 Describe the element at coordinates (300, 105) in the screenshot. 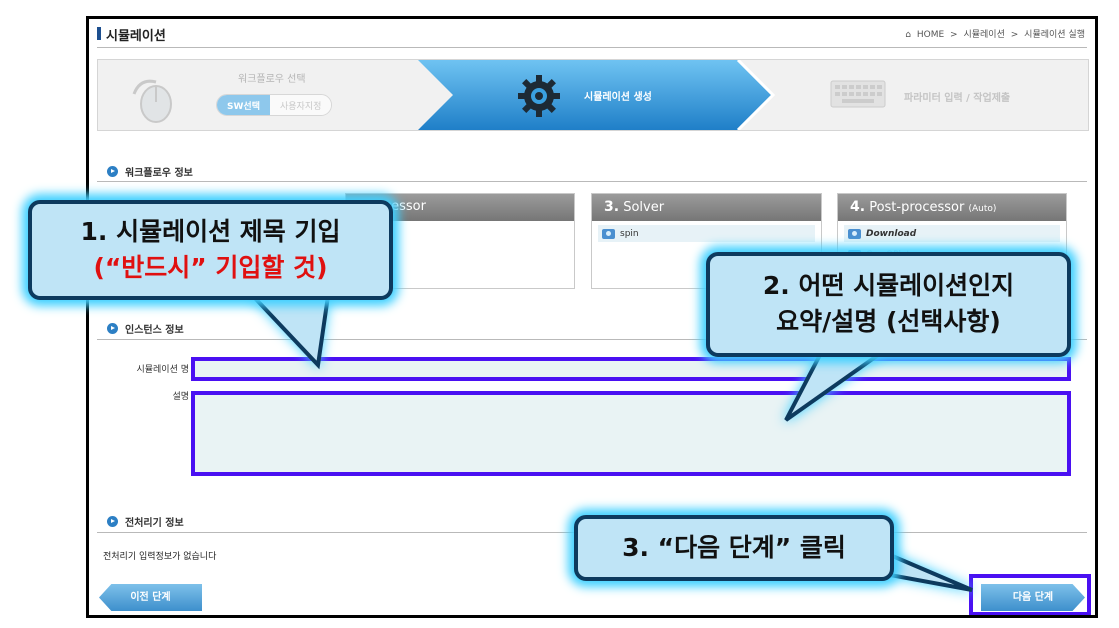

I see `tab-custom: 사용자지정` at that location.